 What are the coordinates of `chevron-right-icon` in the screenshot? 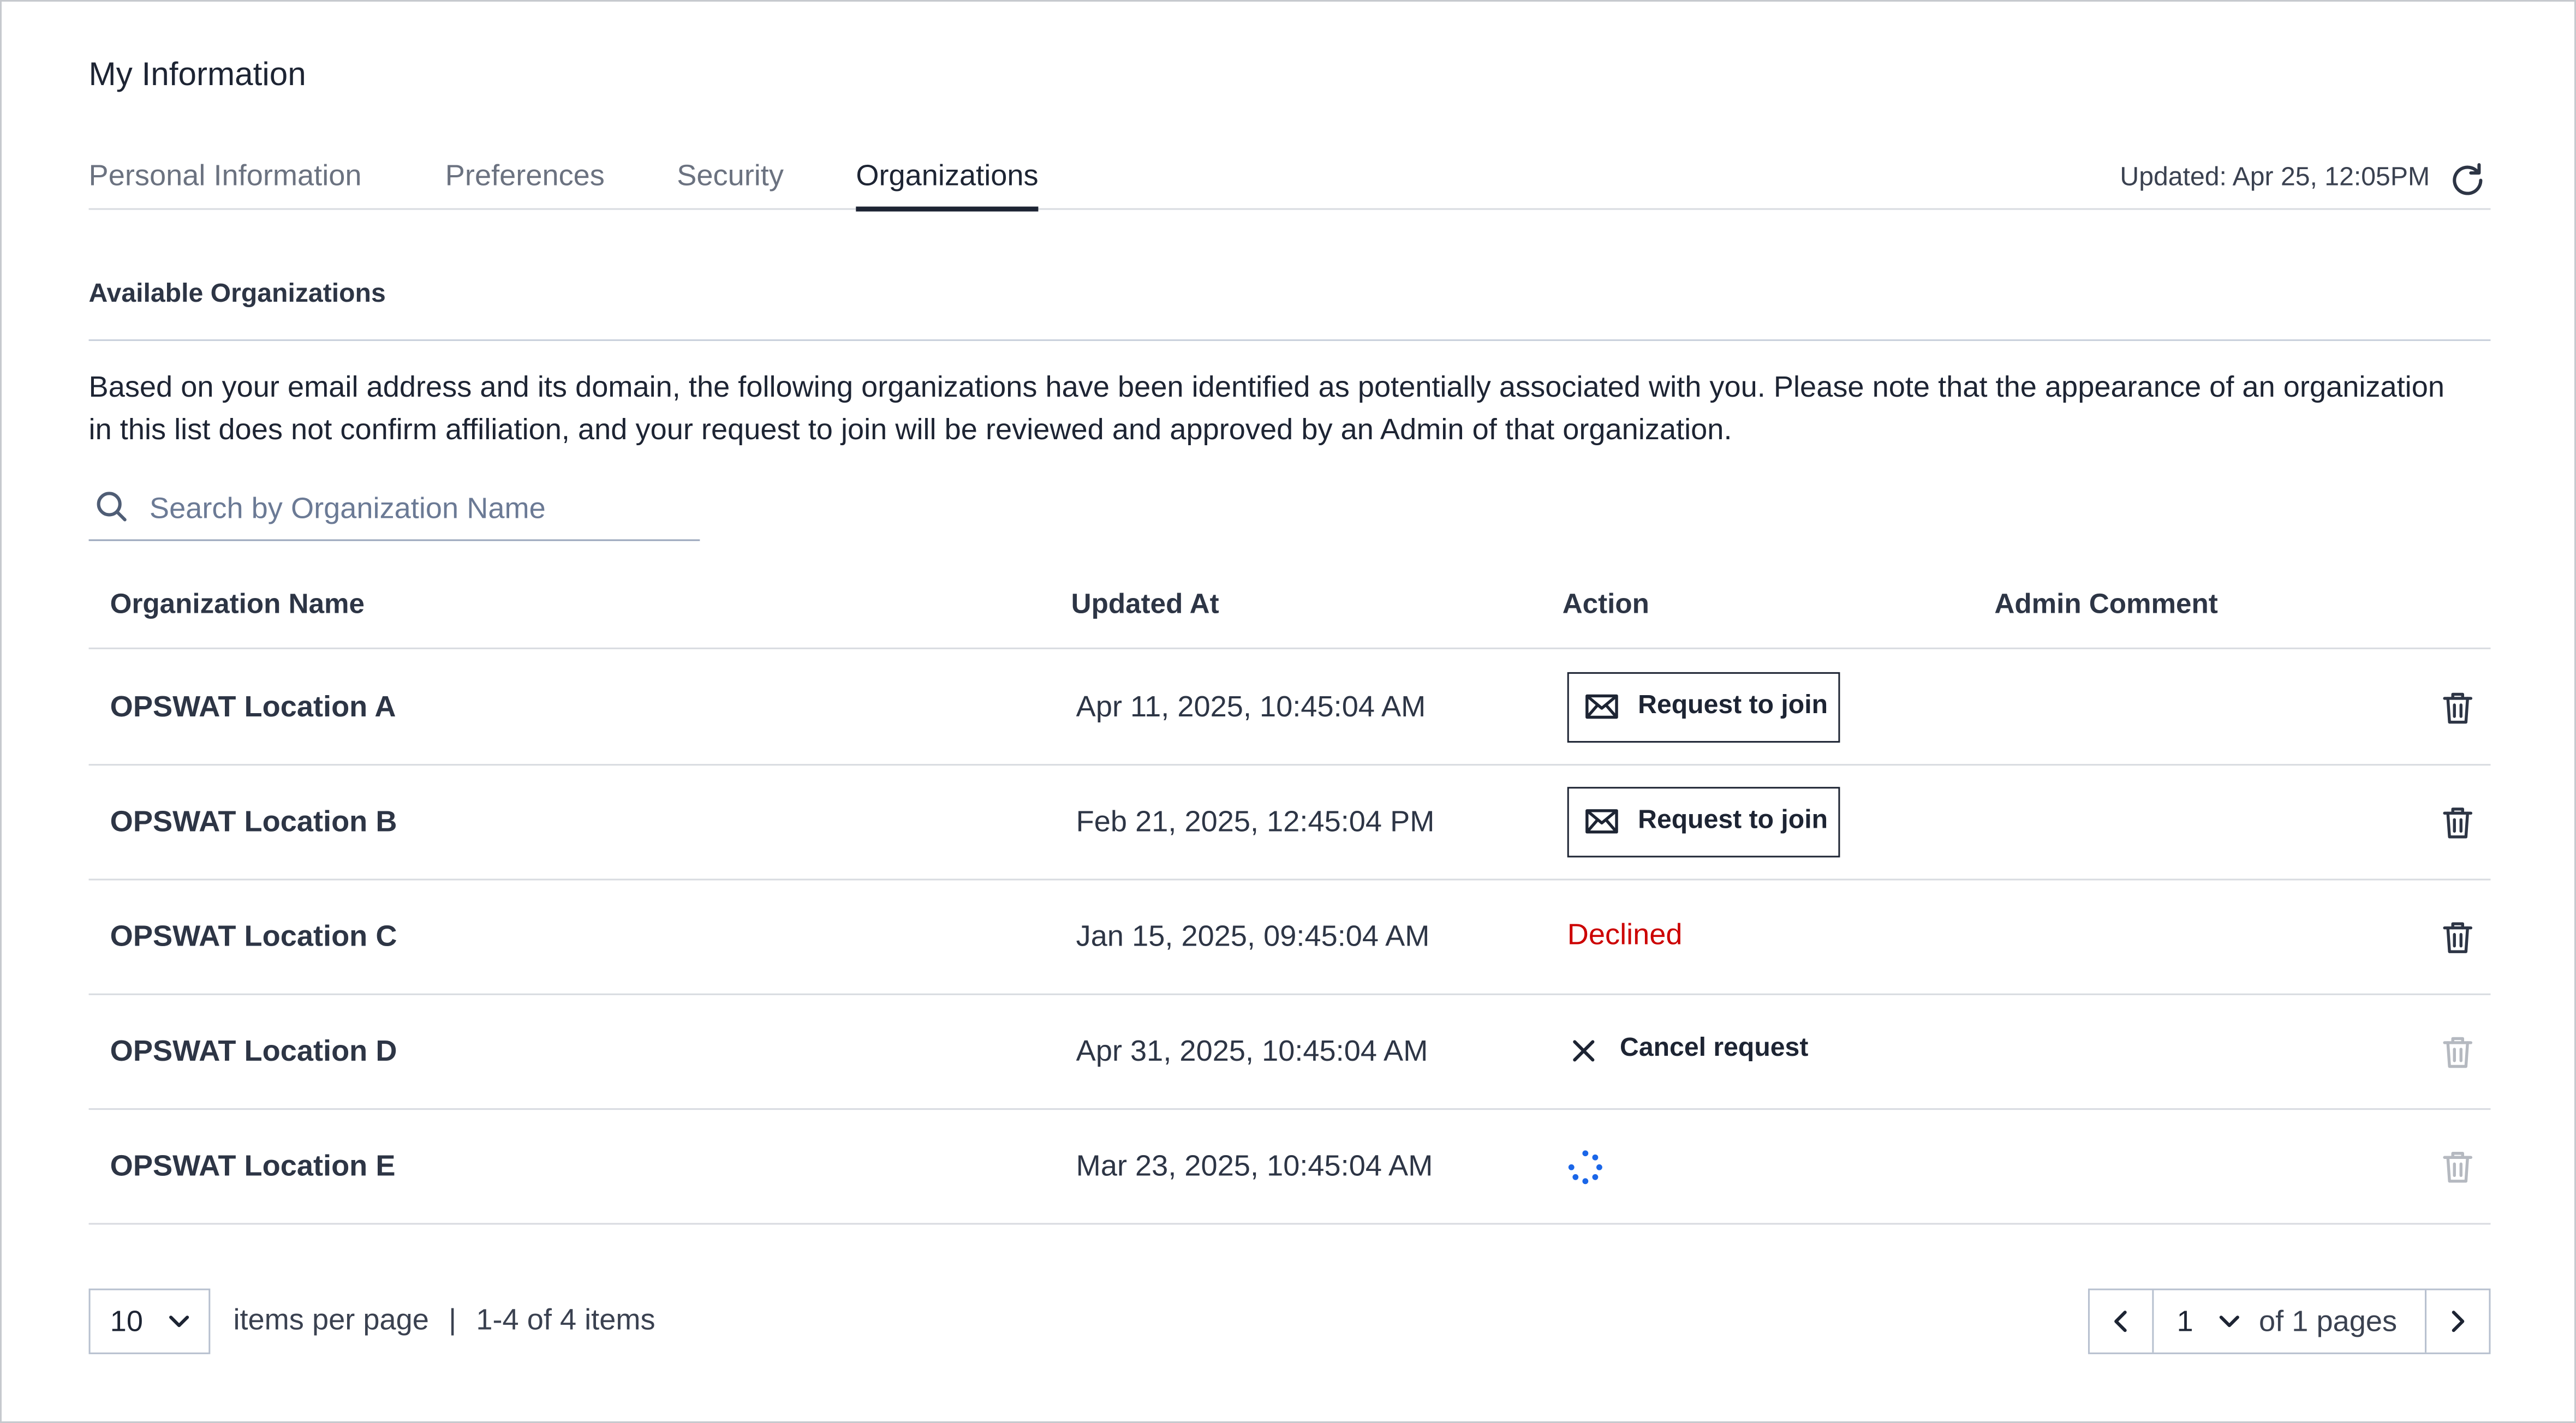 It's located at (2458, 1321).